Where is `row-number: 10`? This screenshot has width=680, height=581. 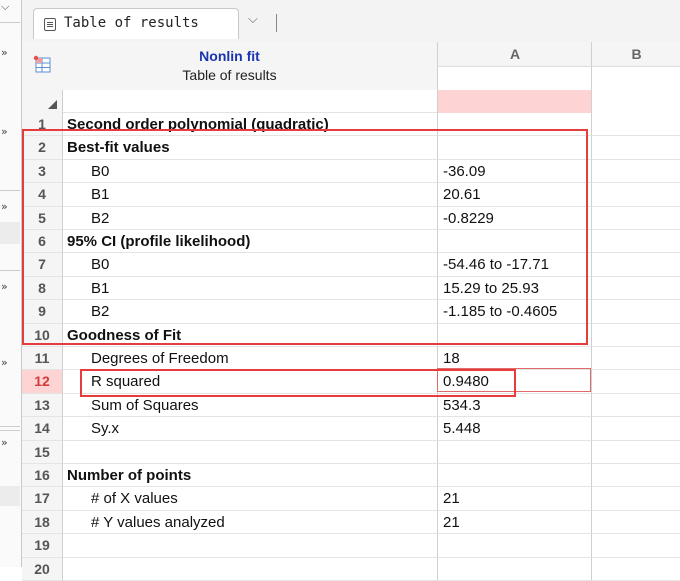 row-number: 10 is located at coordinates (42, 335).